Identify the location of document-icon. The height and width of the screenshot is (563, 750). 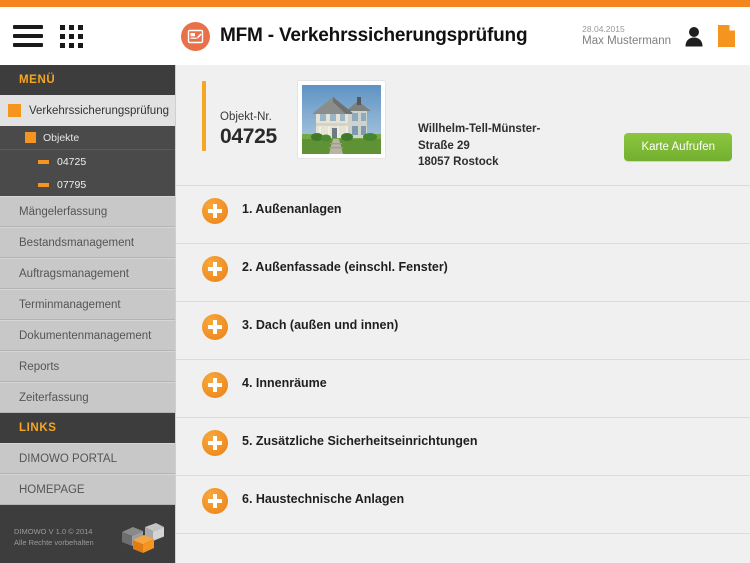
(726, 36).